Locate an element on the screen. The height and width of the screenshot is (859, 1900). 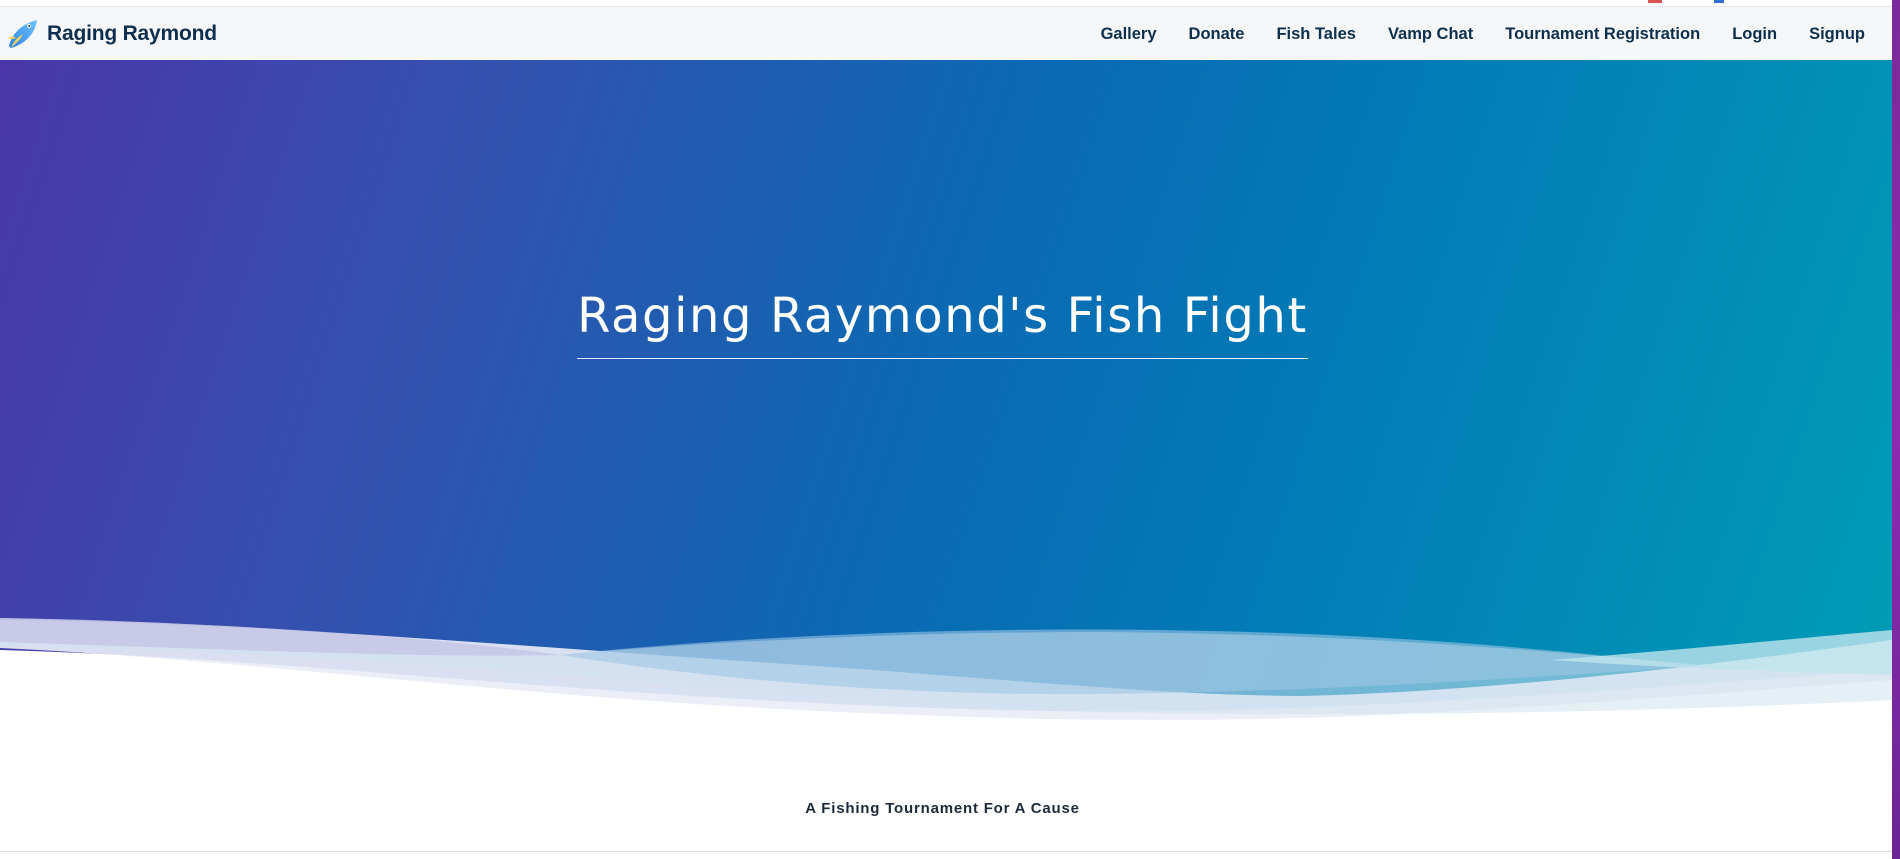
section-divider is located at coordinates (946, 851).